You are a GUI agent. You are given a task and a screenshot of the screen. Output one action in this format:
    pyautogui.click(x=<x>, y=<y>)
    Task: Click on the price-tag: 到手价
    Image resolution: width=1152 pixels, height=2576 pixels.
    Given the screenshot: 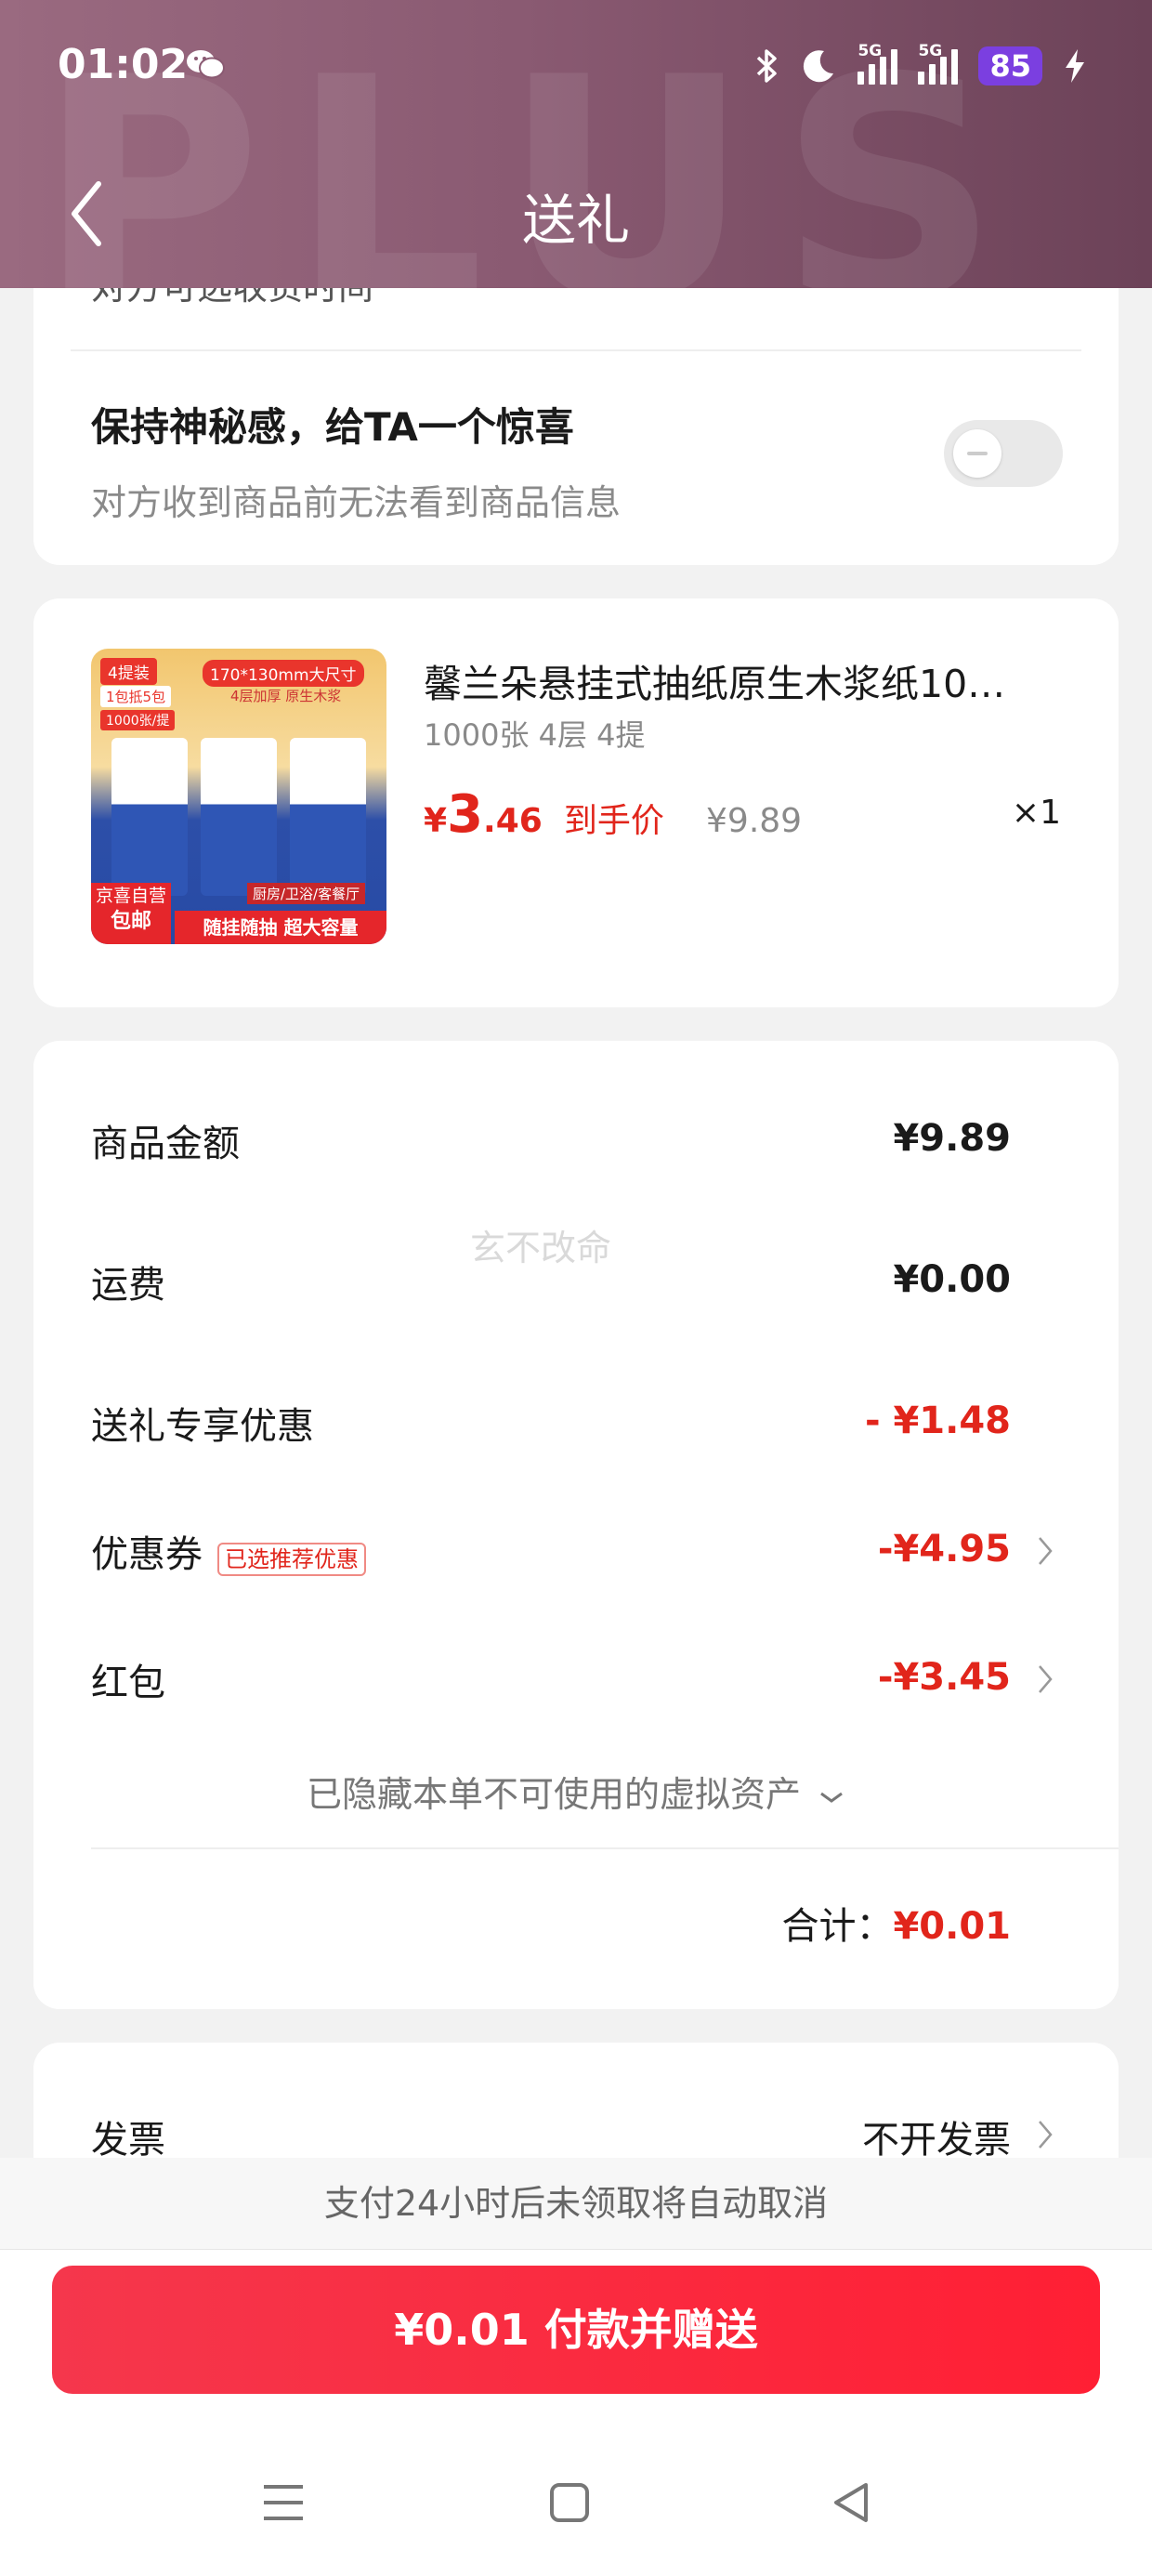 What is the action you would take?
    pyautogui.click(x=613, y=821)
    